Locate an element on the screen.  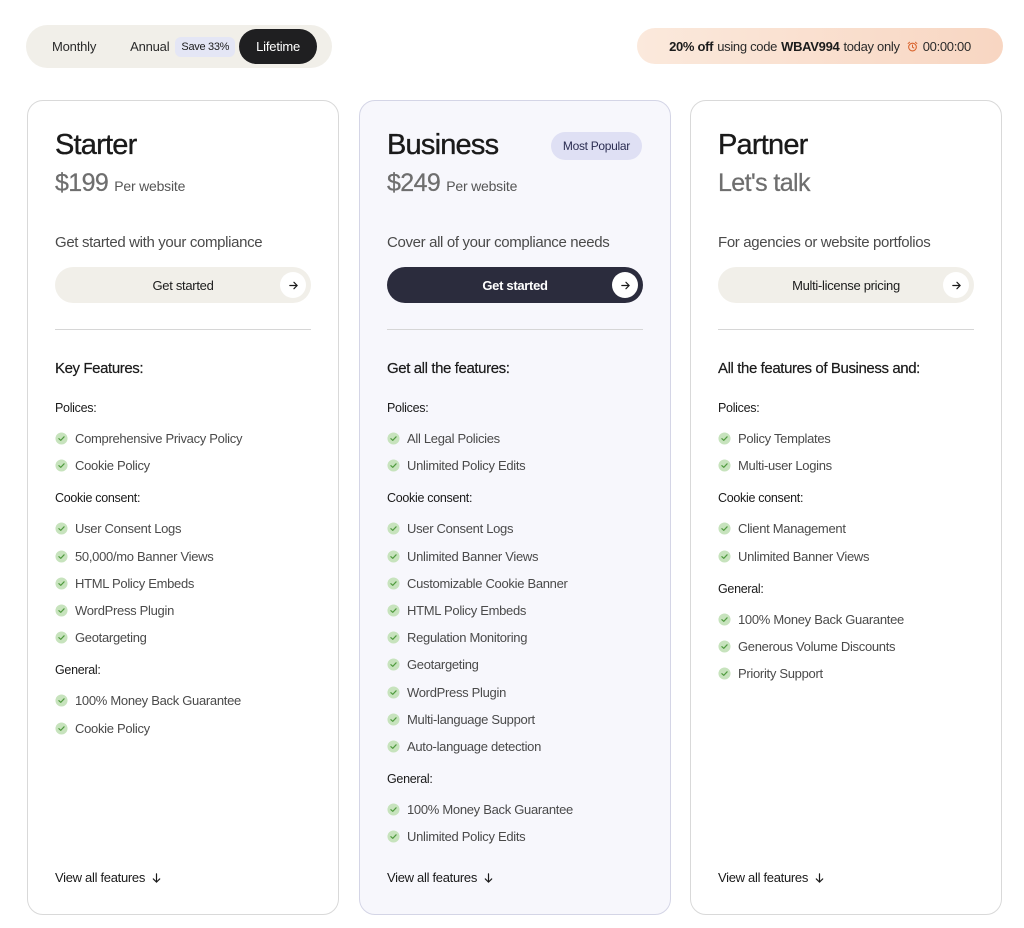
cta-label: Get started is located at coordinates (515, 285).